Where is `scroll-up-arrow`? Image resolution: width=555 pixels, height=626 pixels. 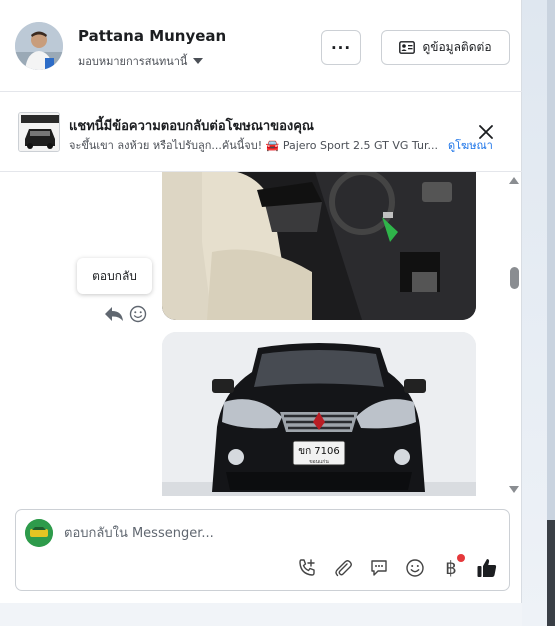 scroll-up-arrow is located at coordinates (514, 180).